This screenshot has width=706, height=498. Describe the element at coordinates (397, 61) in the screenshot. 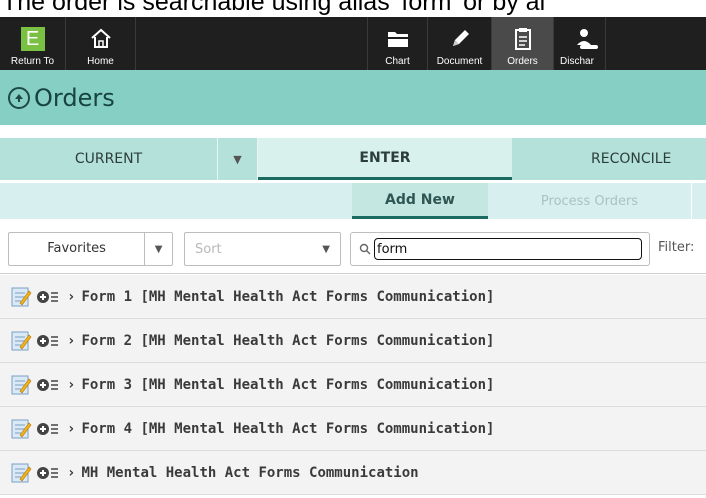

I see `chart-label: Chart` at that location.